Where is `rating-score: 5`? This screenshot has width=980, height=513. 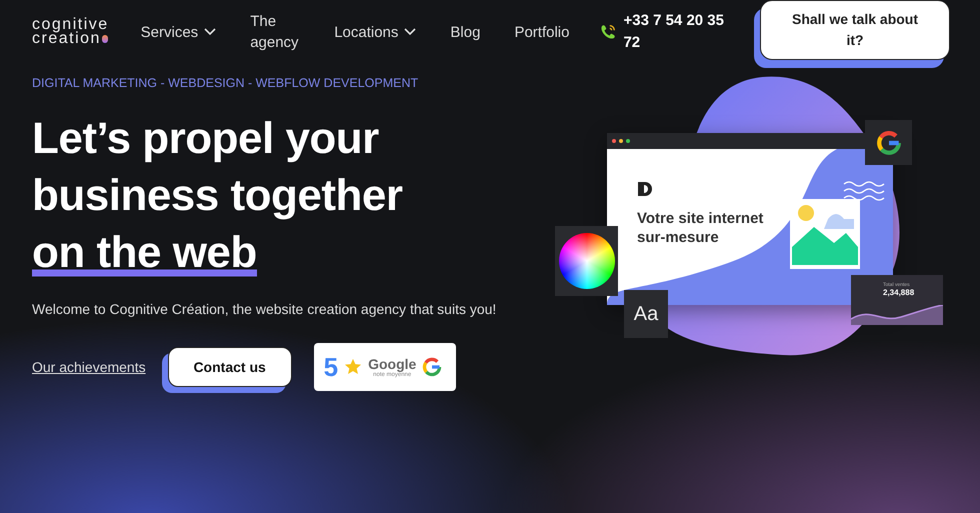 rating-score: 5 is located at coordinates (331, 367).